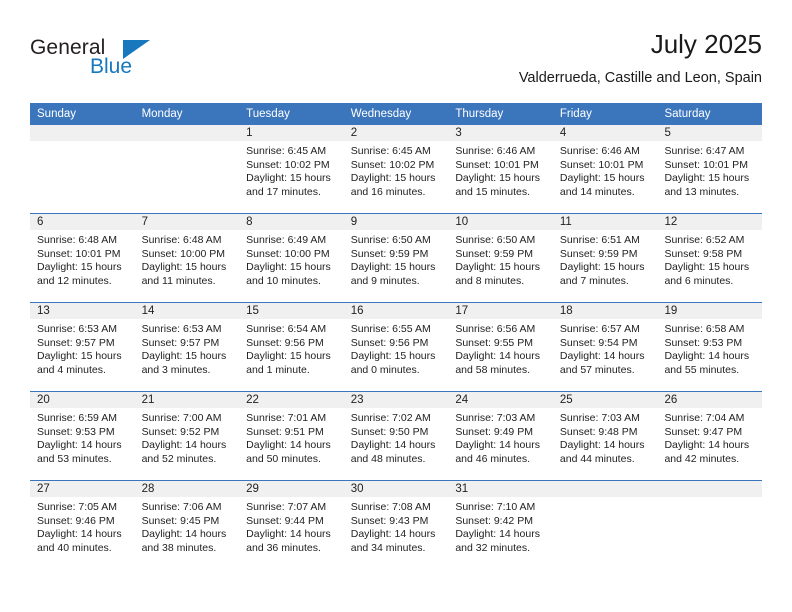 This screenshot has width=792, height=612. Describe the element at coordinates (79, 452) in the screenshot. I see `daylight-text: Daylight: 14 hours and 53 minutes.` at that location.